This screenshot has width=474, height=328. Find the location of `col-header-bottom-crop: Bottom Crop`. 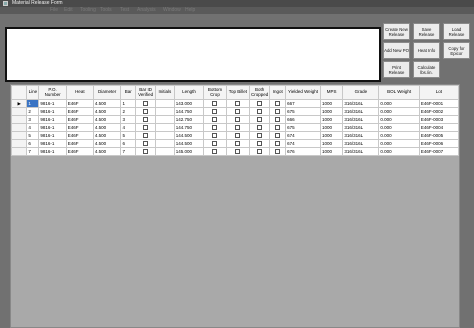

col-header-bottom-crop: Bottom Crop is located at coordinates (215, 92).